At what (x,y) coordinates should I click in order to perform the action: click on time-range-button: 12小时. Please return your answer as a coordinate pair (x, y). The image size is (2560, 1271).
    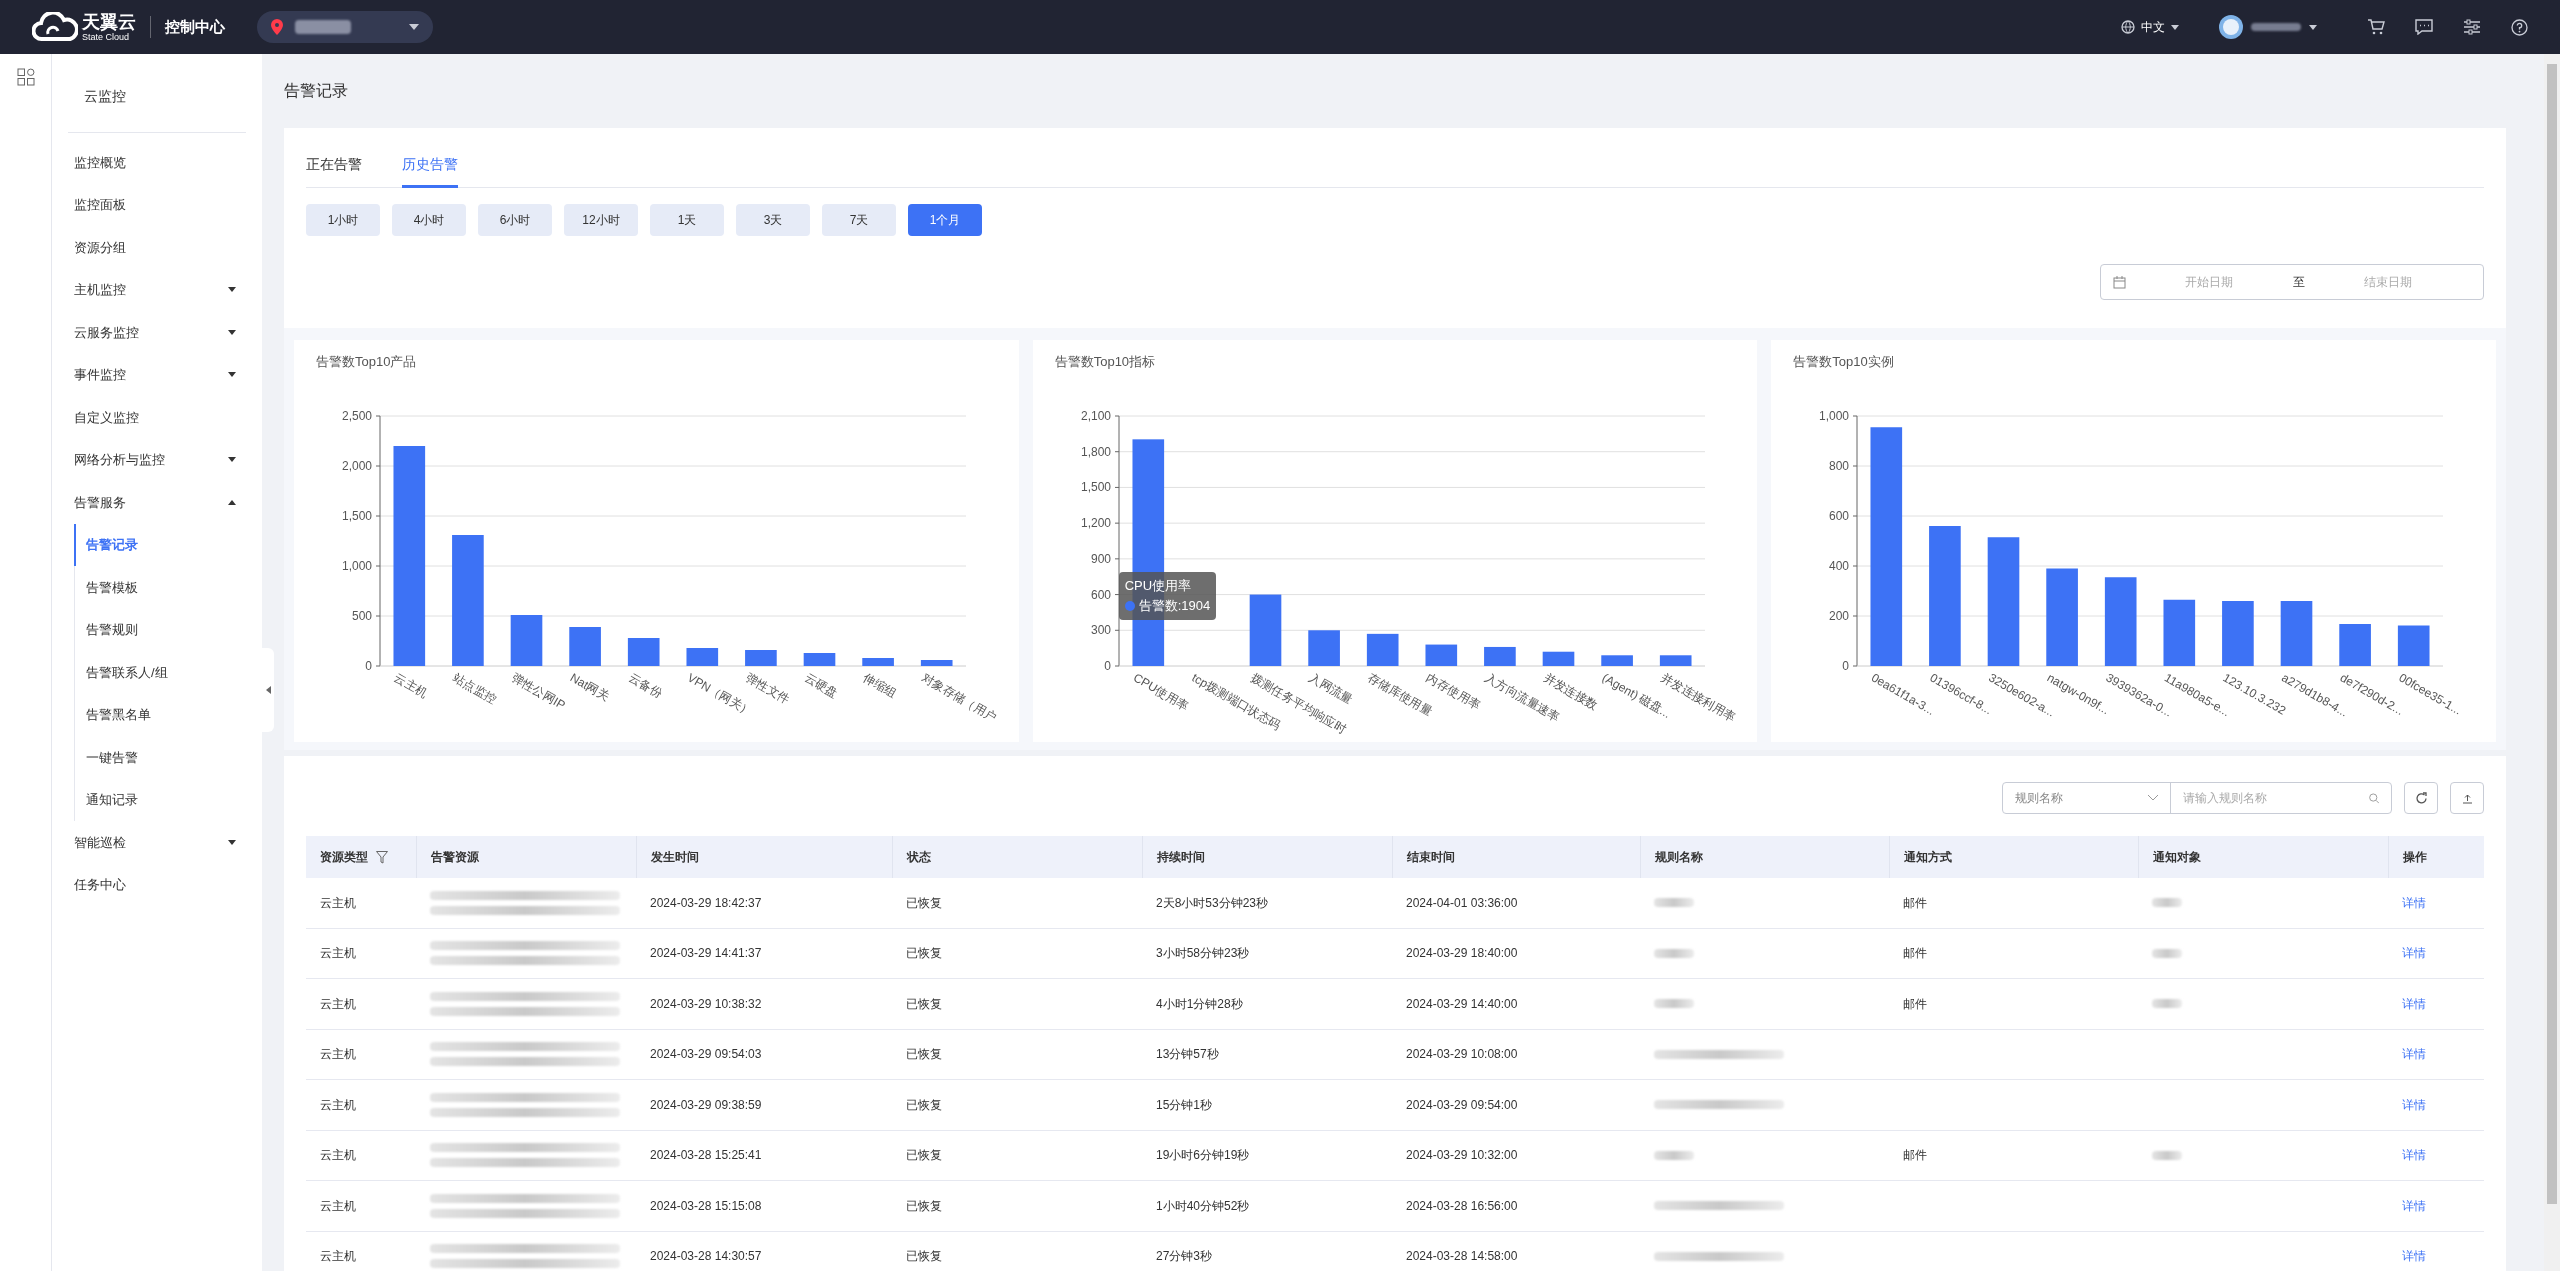
    Looking at the image, I should click on (601, 220).